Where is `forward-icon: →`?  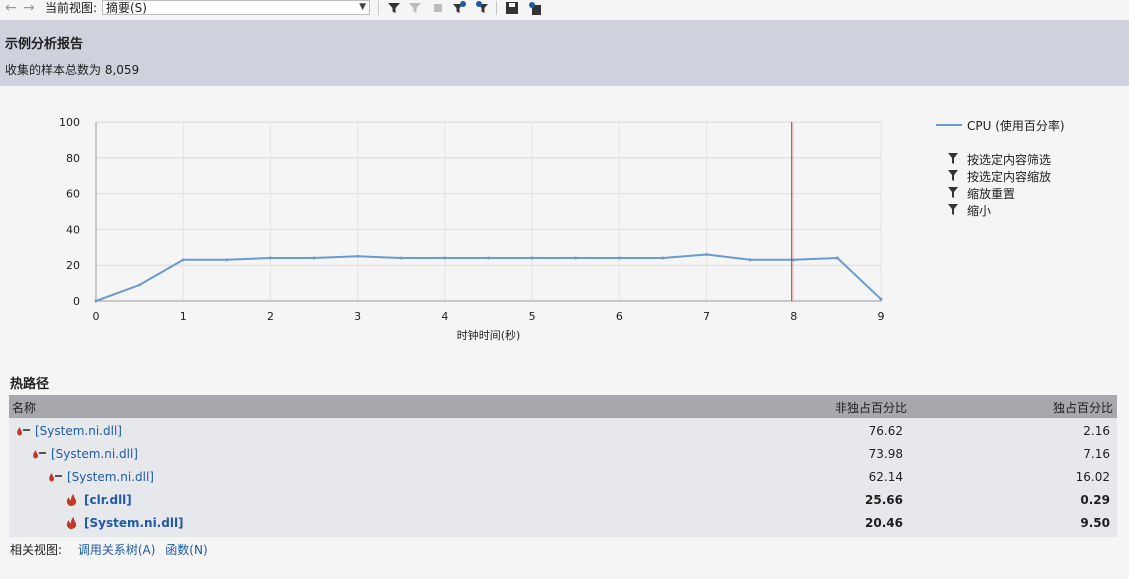 forward-icon: → is located at coordinates (29, 8).